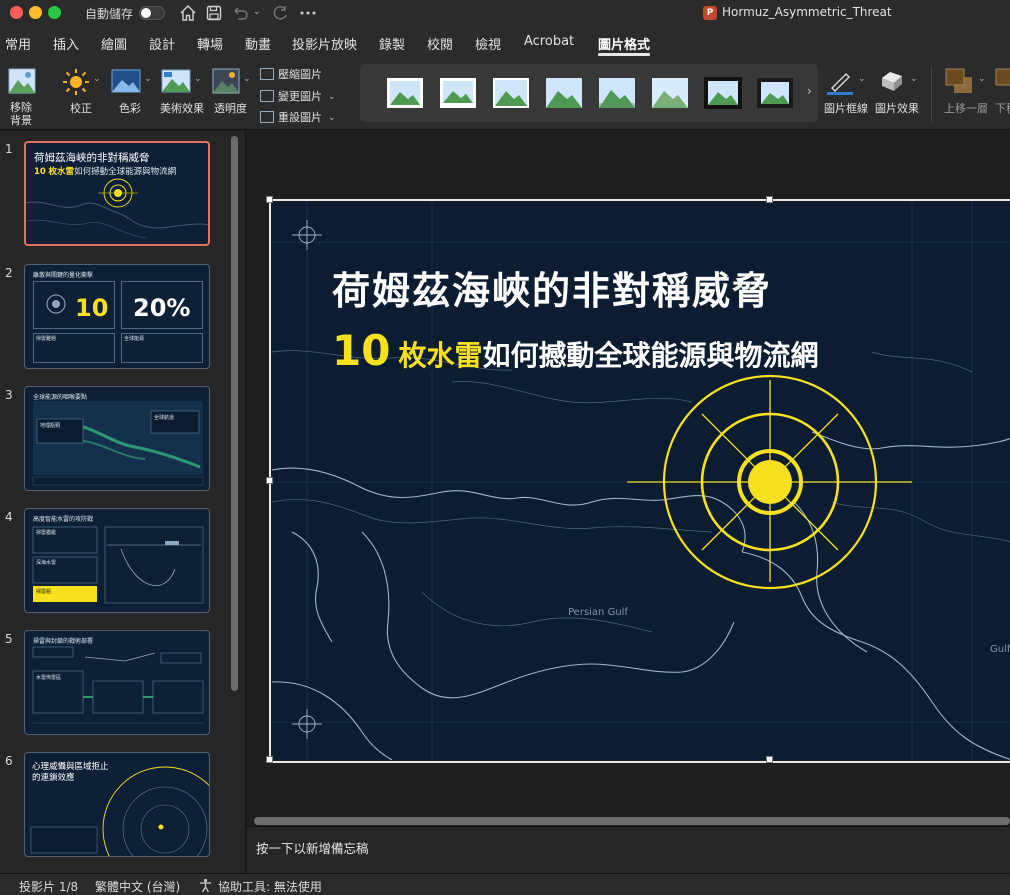 The image size is (1010, 895). I want to click on minimize-window-button, so click(35, 12).